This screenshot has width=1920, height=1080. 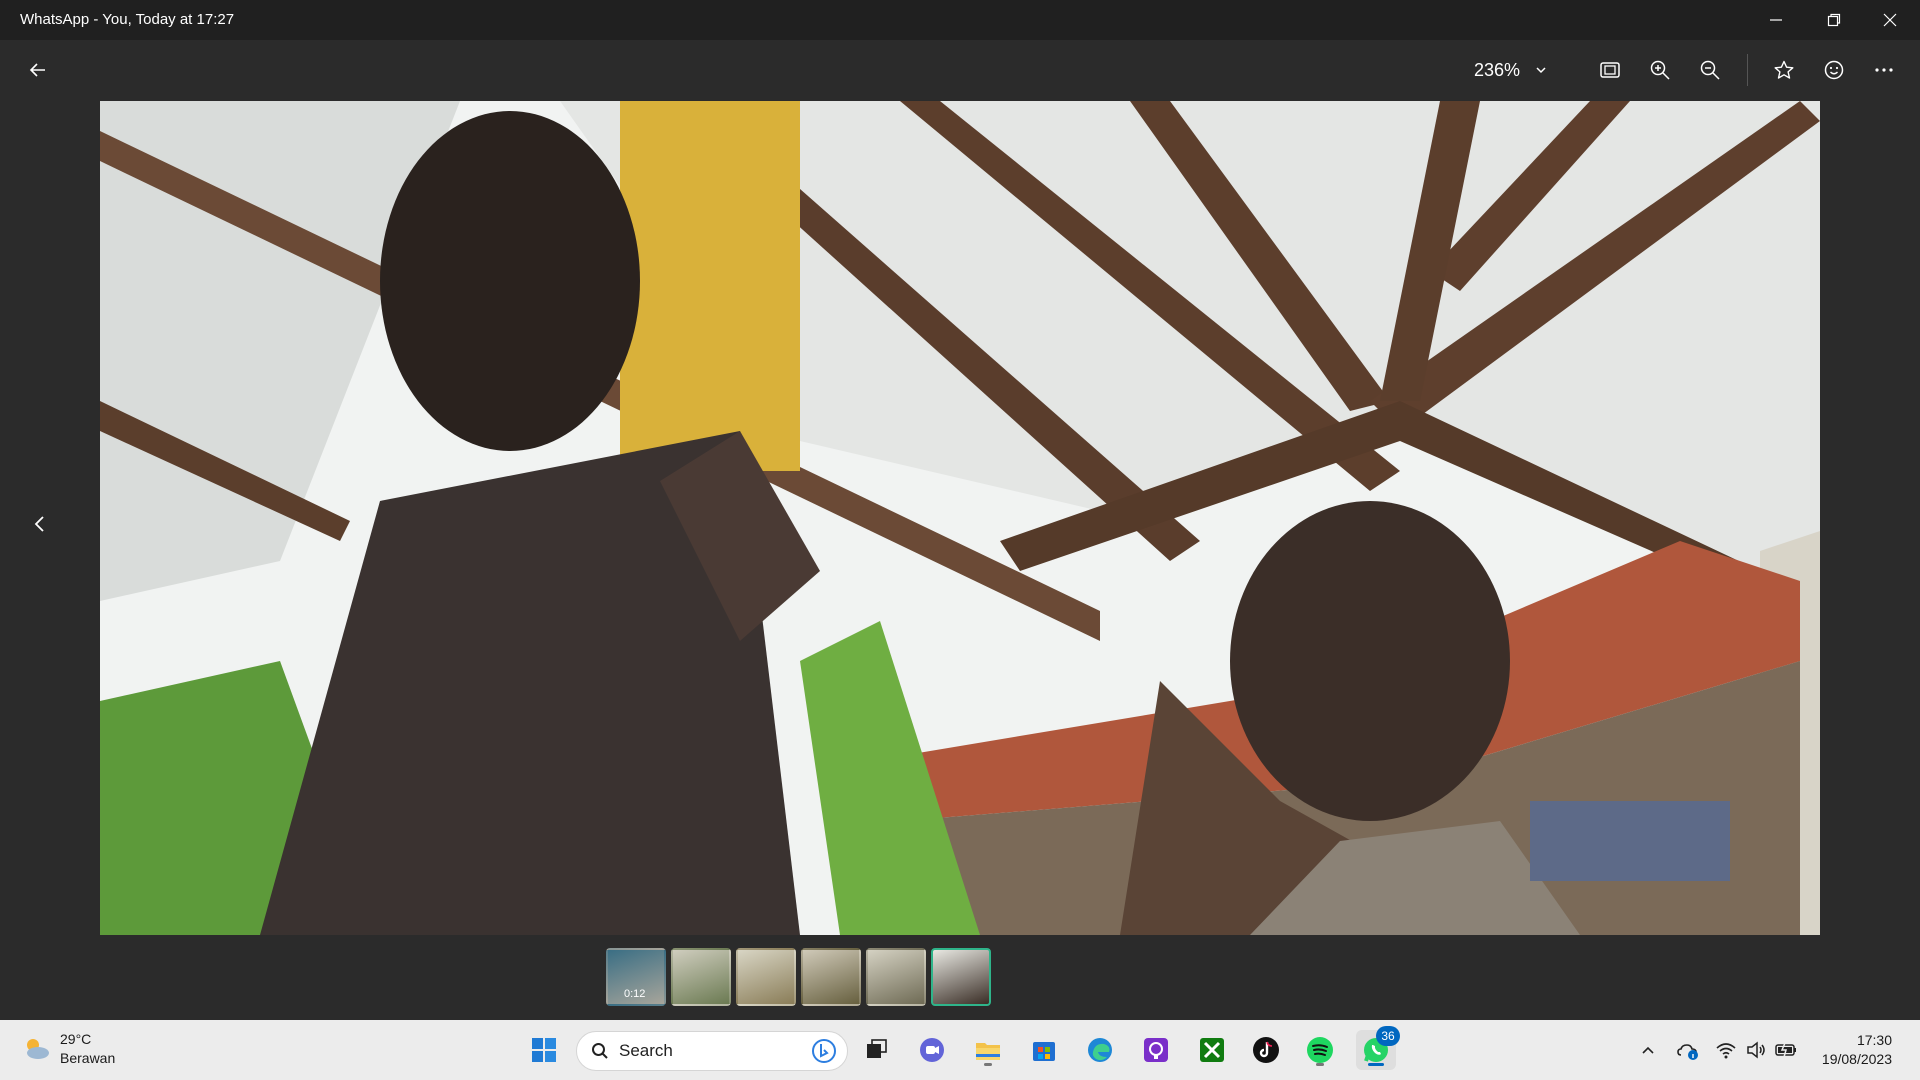 I want to click on onedrive-tray, so click(x=1688, y=1050).